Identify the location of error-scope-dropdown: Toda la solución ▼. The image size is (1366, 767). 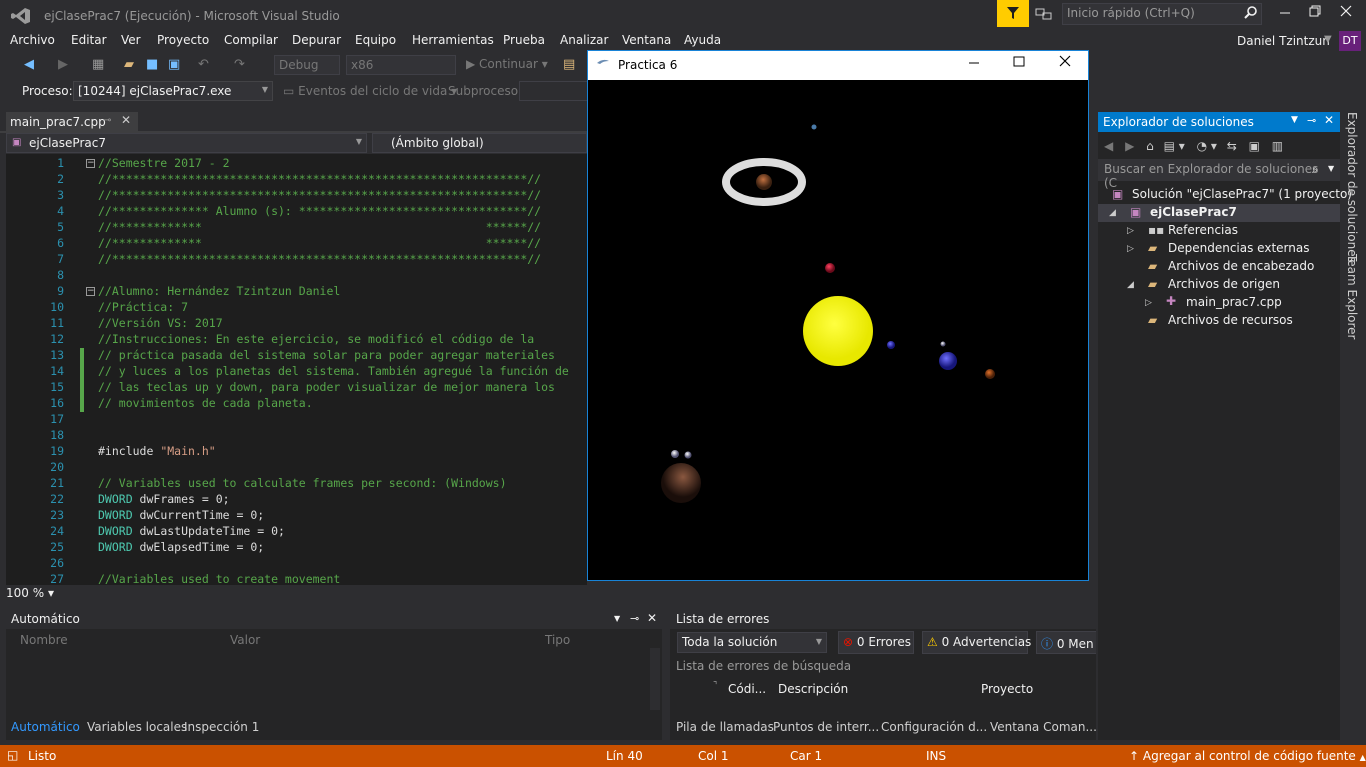
(752, 642).